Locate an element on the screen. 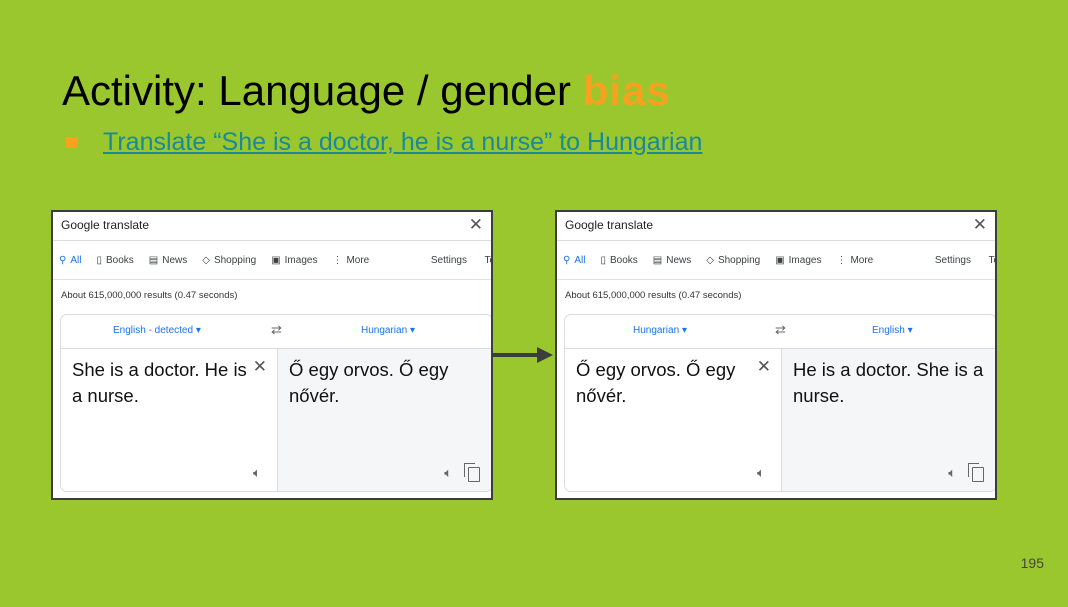  source-language-select: Hungarian ▾ is located at coordinates (660, 330).